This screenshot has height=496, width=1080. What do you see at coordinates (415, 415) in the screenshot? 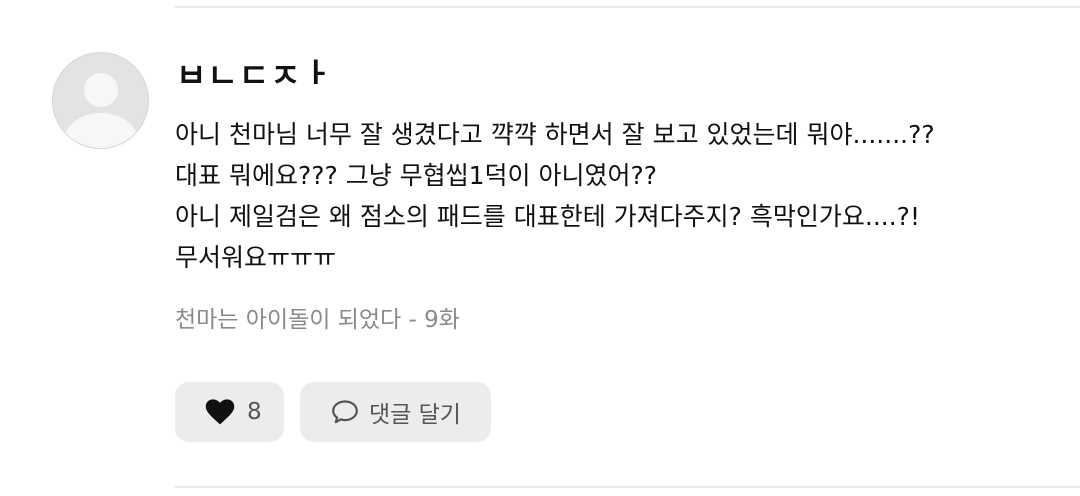
I see `reply-label: 댓글 달기` at bounding box center [415, 415].